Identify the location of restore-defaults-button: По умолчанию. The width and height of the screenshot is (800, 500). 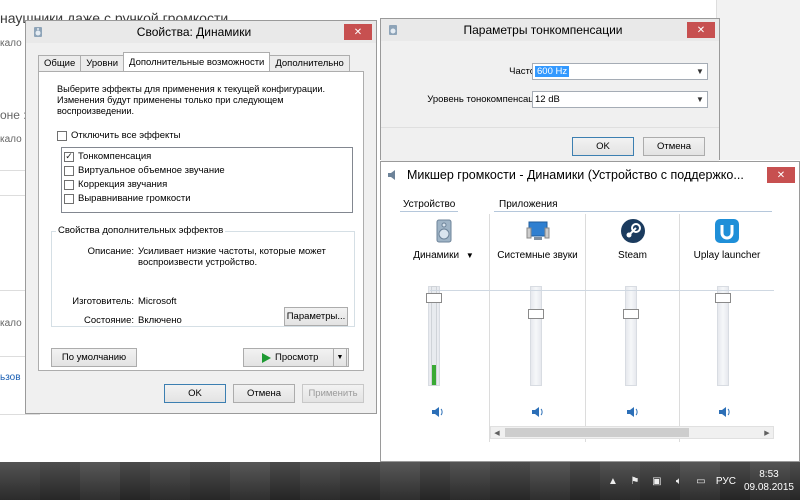
(94, 357).